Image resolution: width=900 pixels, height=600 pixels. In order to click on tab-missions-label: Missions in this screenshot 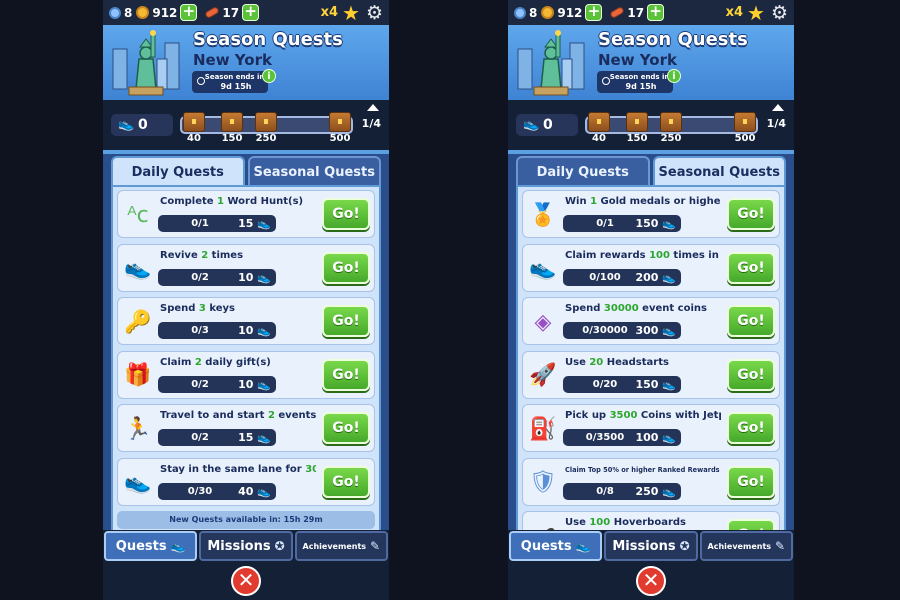, I will do `click(644, 546)`.